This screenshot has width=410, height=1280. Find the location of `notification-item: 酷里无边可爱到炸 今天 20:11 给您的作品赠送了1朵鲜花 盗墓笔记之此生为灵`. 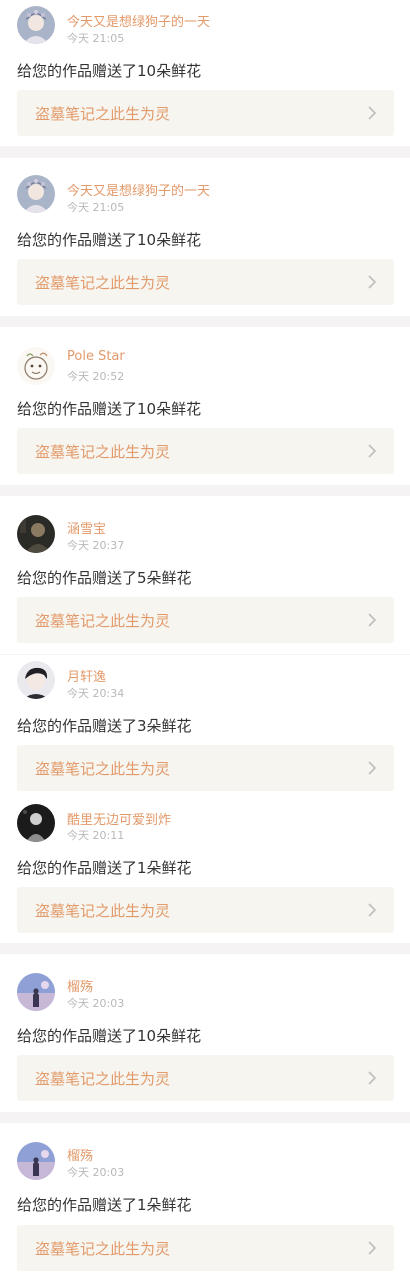

notification-item: 酷里无边可爱到炸 今天 20:11 给您的作品赠送了1朵鲜花 盗墓笔记之此生为灵 is located at coordinates (205, 871).